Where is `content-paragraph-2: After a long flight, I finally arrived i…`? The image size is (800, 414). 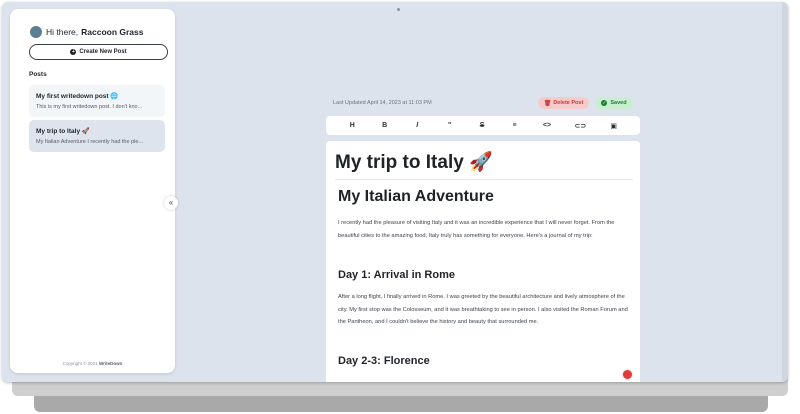 content-paragraph-2: After a long flight, I finally arrived i… is located at coordinates (484, 310).